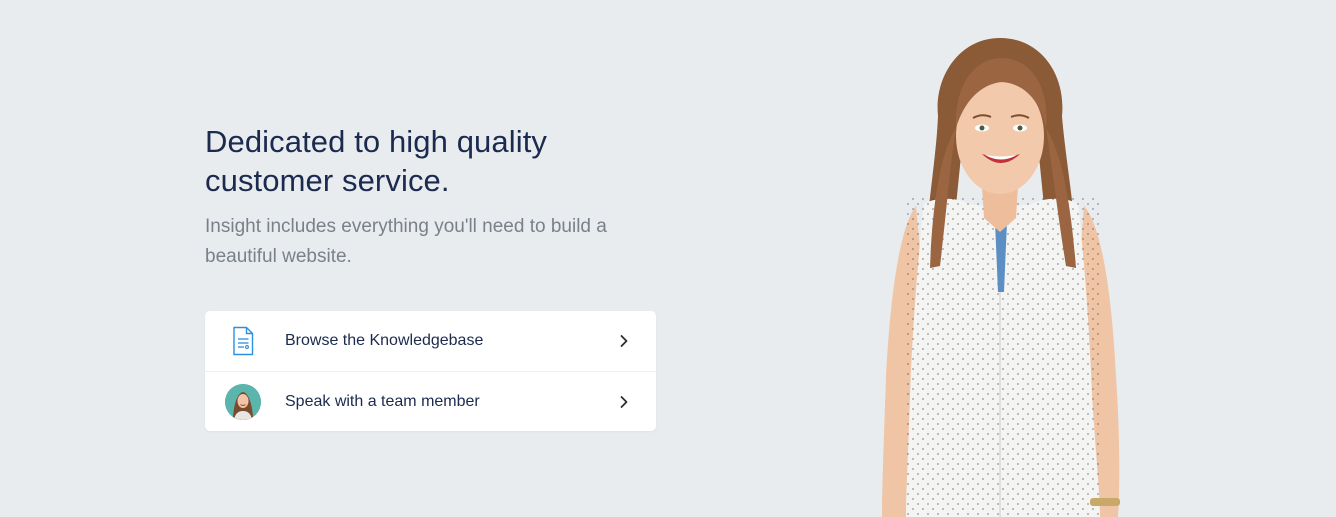 This screenshot has width=1336, height=517. Describe the element at coordinates (243, 401) in the screenshot. I see `team-member-avatar` at that location.